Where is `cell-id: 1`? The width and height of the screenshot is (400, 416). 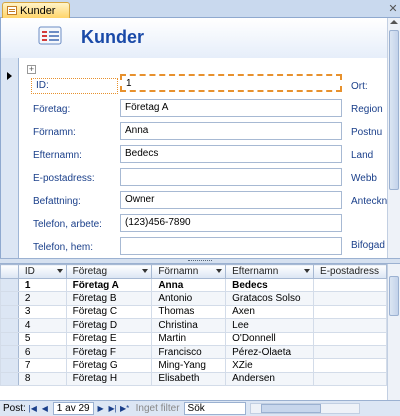
cell-id: 1 is located at coordinates (42, 285).